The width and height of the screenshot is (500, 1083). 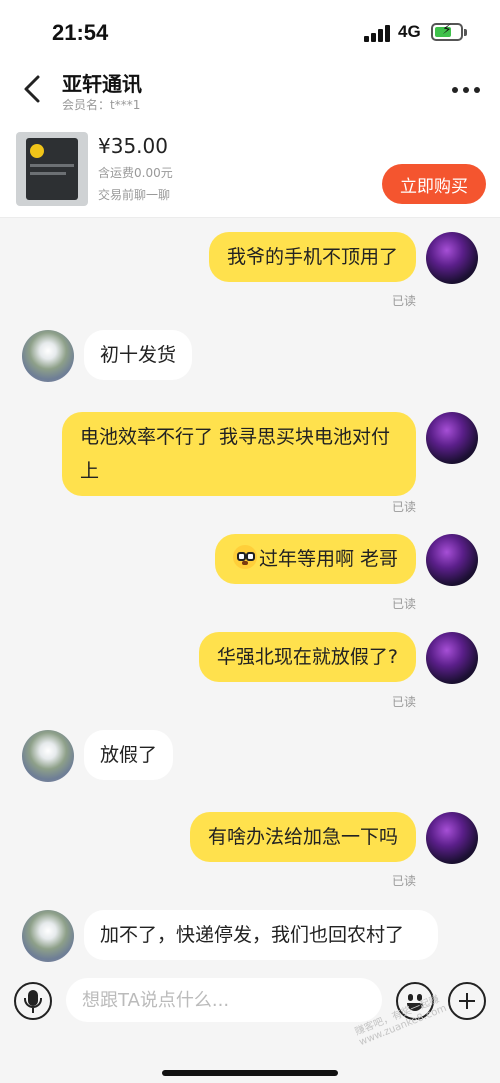 I want to click on product-card: ¥35.00 含运费0.00元 交易前聊一聊 立即购买, so click(x=250, y=169).